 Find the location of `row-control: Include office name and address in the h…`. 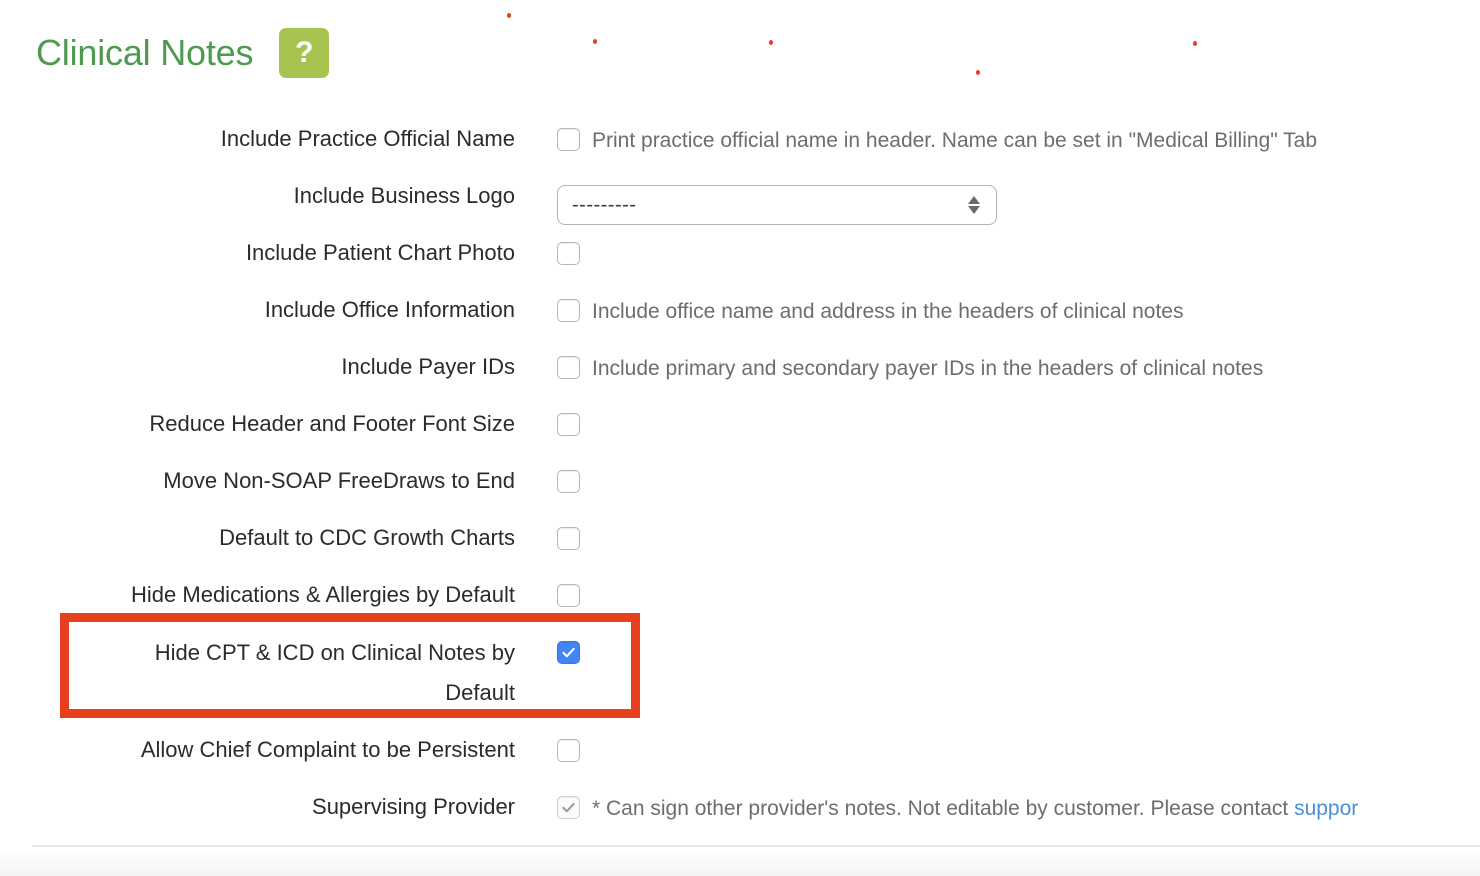

row-control: Include office name and address in the h… is located at coordinates (849, 303).